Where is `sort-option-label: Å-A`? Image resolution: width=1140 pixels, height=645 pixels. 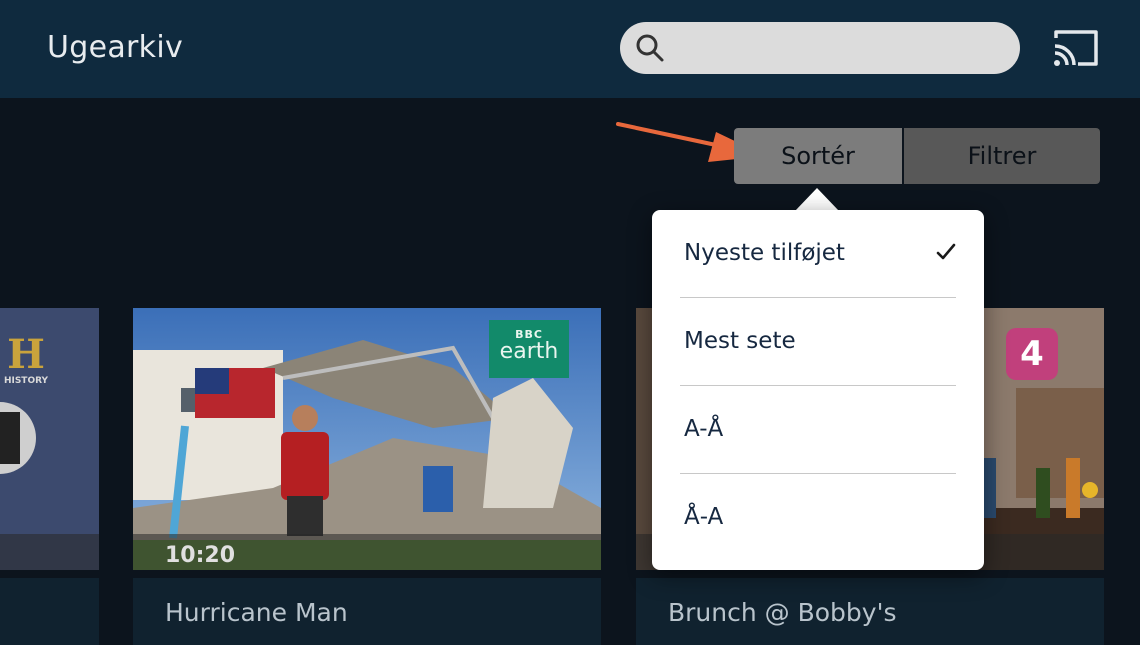
sort-option-label: Å-A is located at coordinates (704, 517).